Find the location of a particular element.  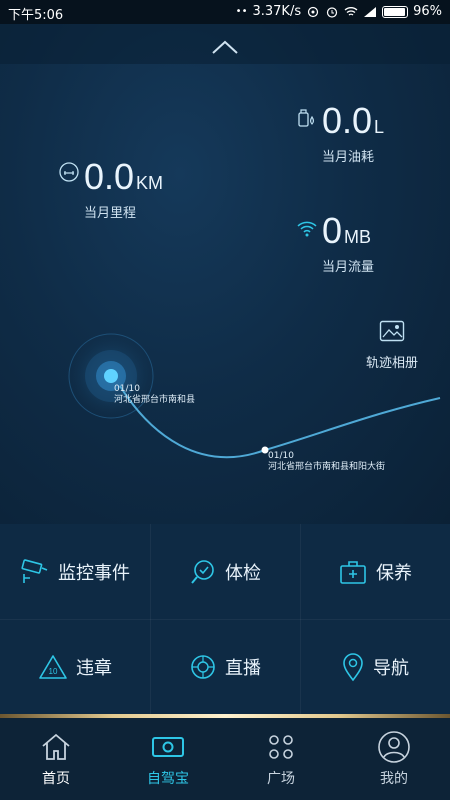

wifi-icon is located at coordinates (351, 11).